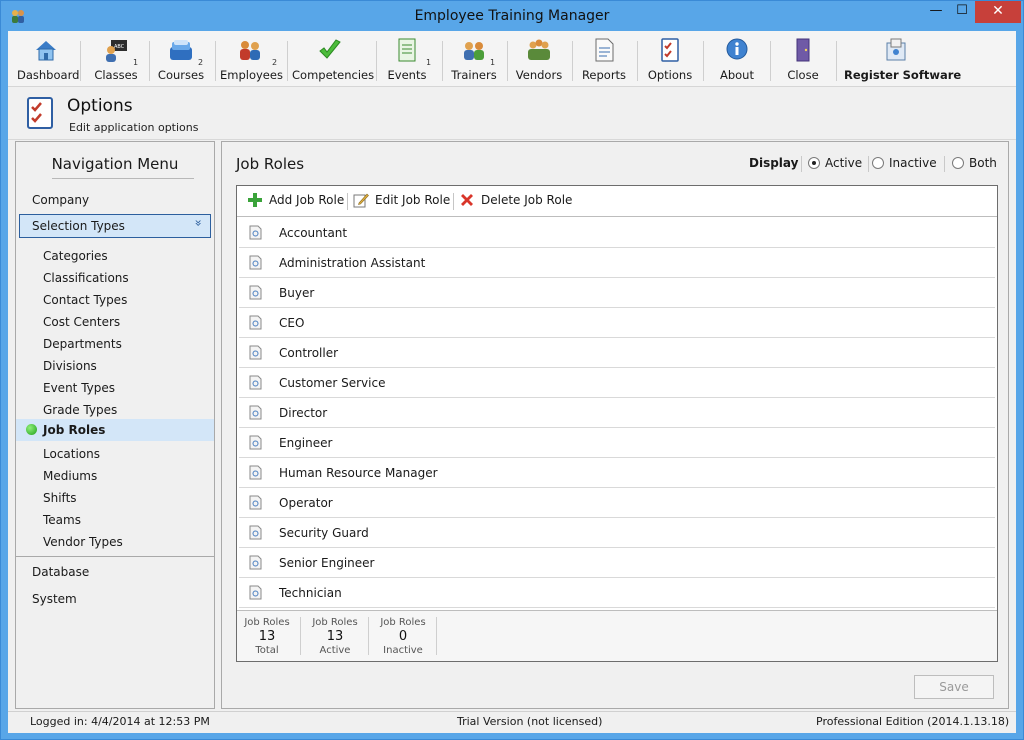 This screenshot has height=740, width=1024. I want to click on nav-sub-item-active: Job Roles, so click(115, 430).